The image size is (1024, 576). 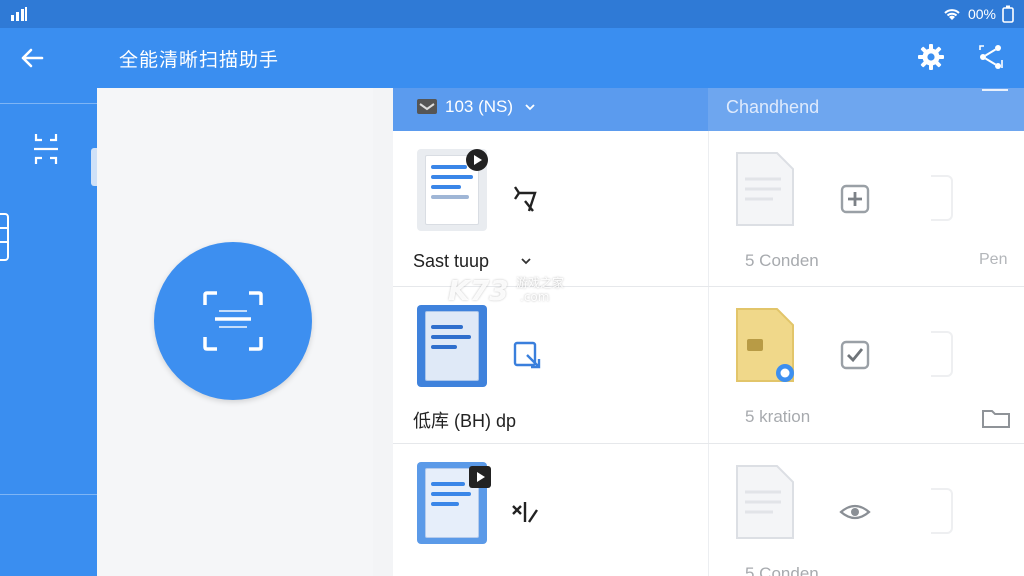 I want to click on watermark-text: 游戏之家, so click(x=540, y=283).